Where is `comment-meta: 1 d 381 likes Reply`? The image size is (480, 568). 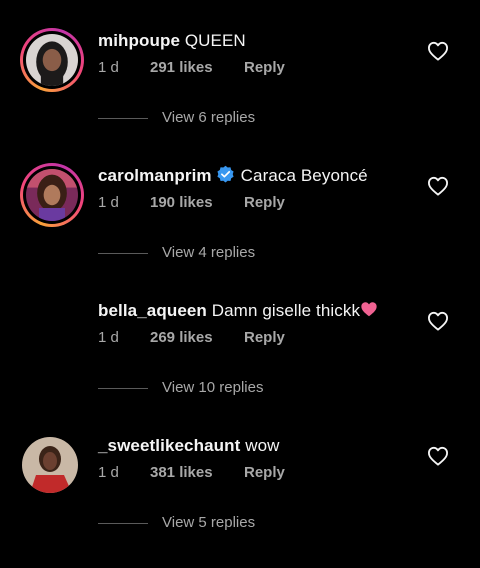
comment-meta: 1 d 381 likes Reply is located at coordinates (191, 473).